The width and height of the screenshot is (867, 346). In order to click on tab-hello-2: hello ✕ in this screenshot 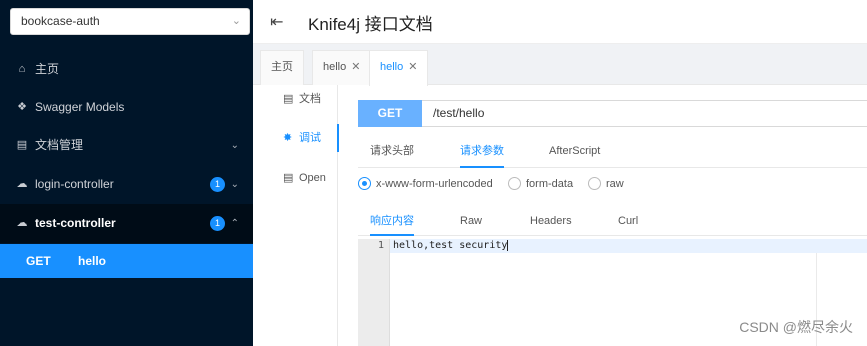, I will do `click(399, 68)`.